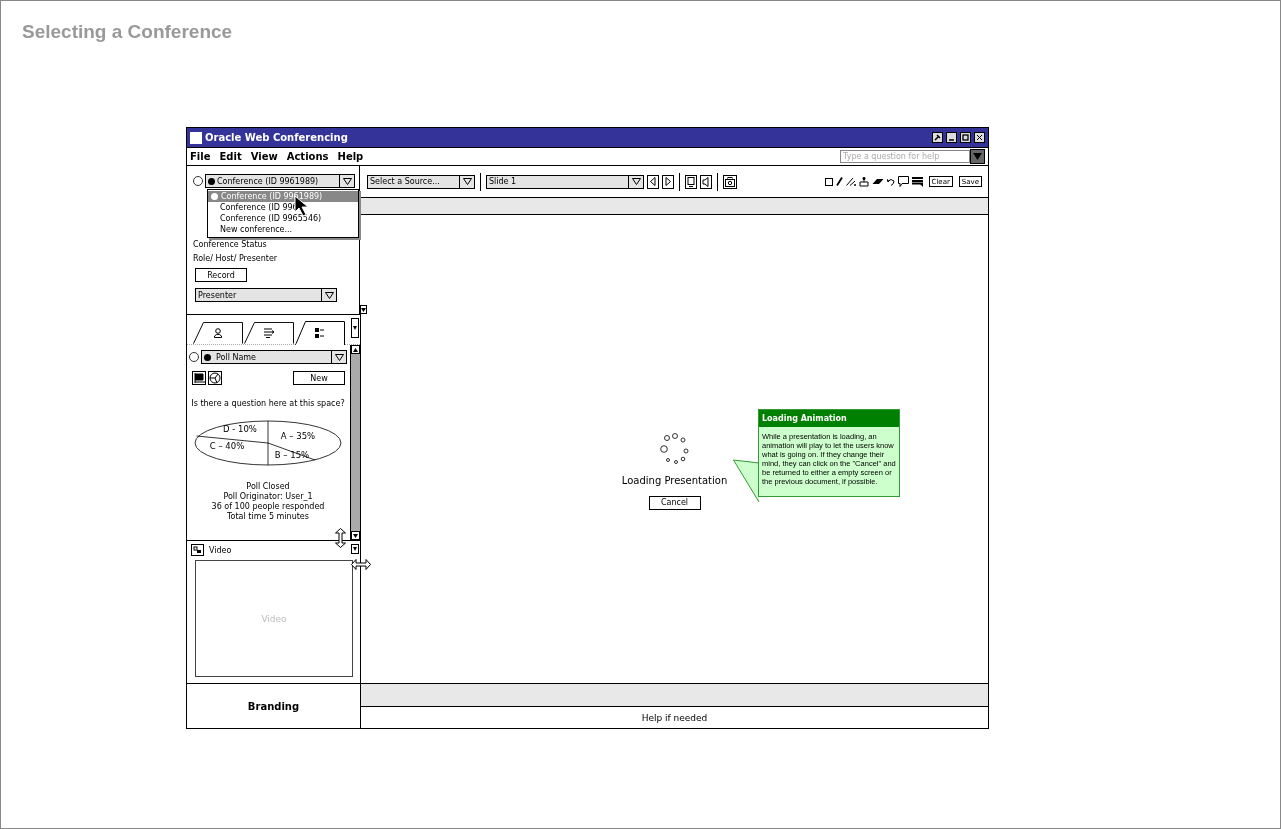 This screenshot has width=1281, height=829. What do you see at coordinates (199, 378) in the screenshot?
I see `flag-button` at bounding box center [199, 378].